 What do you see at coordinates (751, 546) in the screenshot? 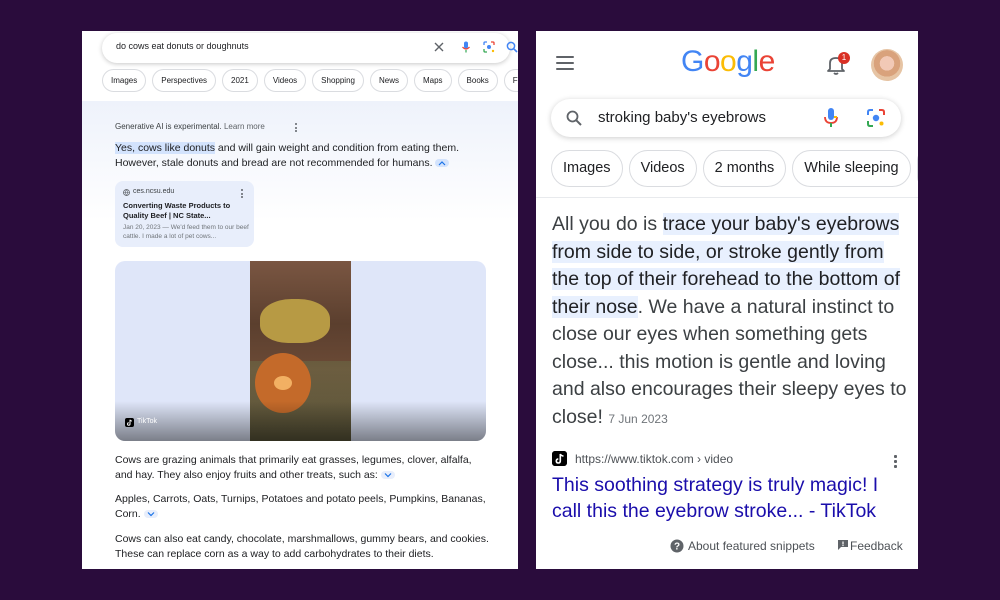
I see `about-featured-snippets-link: About featured snippets` at bounding box center [751, 546].